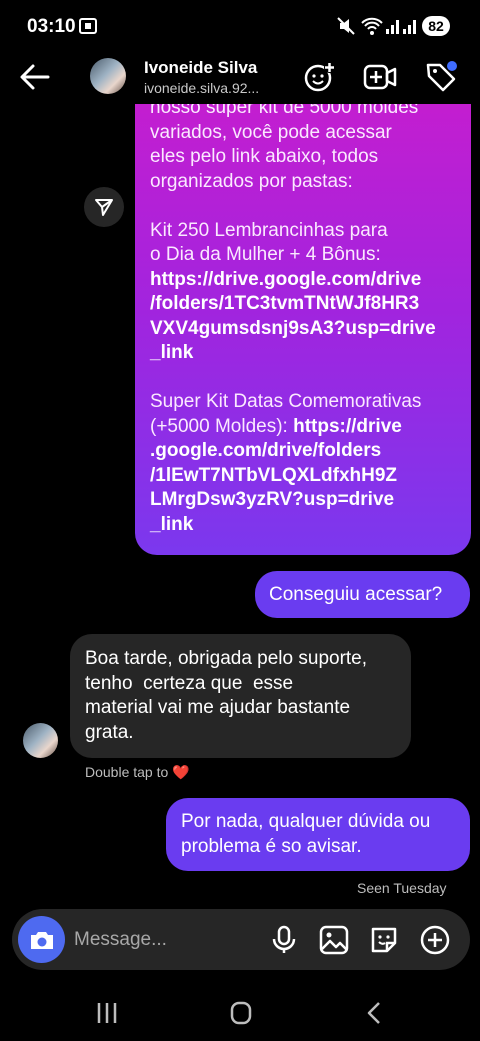 This screenshot has height=1041, width=480. I want to click on system-nav-bar, so click(240, 1015).